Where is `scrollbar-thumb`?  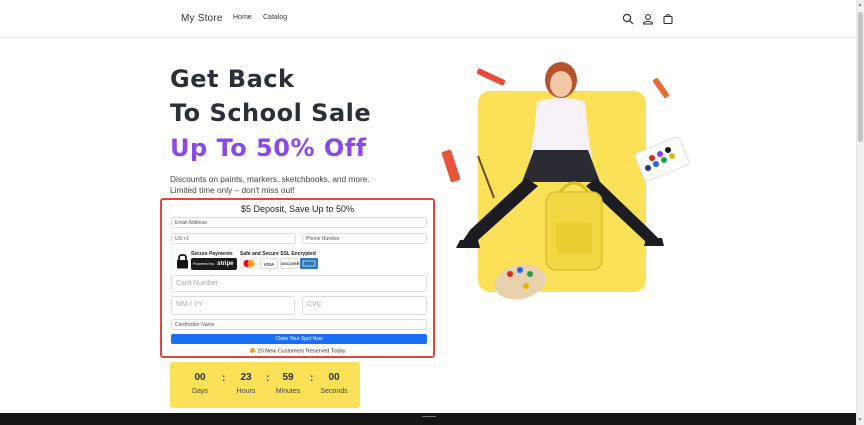 scrollbar-thumb is located at coordinates (860, 77).